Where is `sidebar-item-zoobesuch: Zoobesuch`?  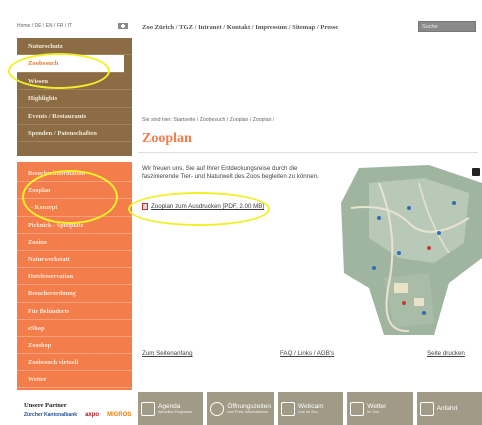
sidebar-item-zoobesuch: Zoobesuch is located at coordinates (70, 64).